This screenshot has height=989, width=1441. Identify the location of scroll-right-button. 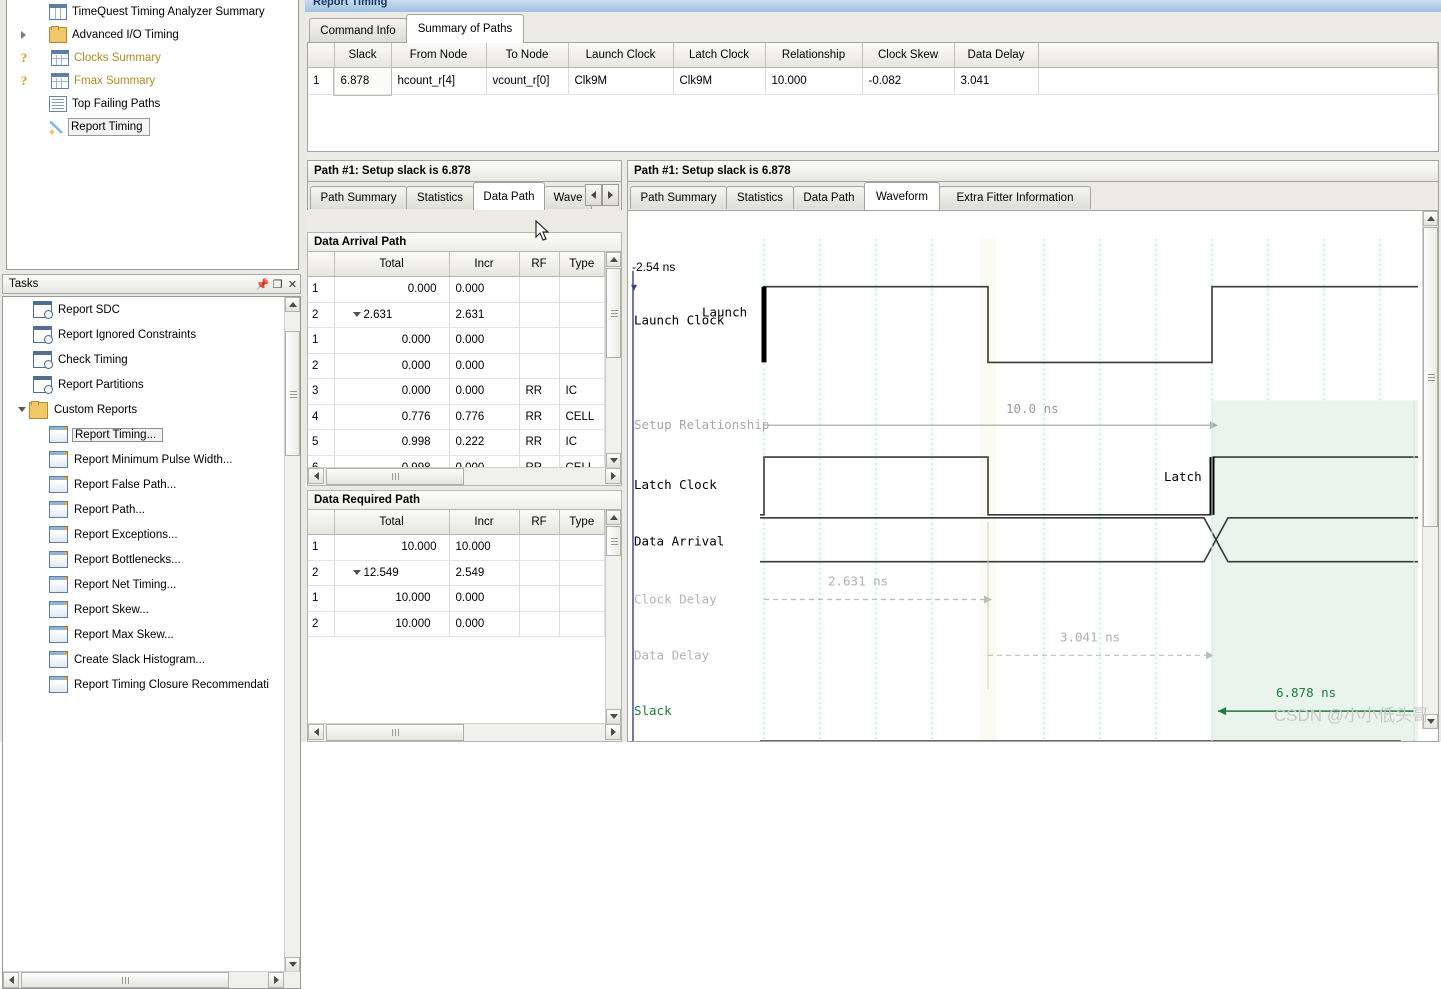
(276, 980).